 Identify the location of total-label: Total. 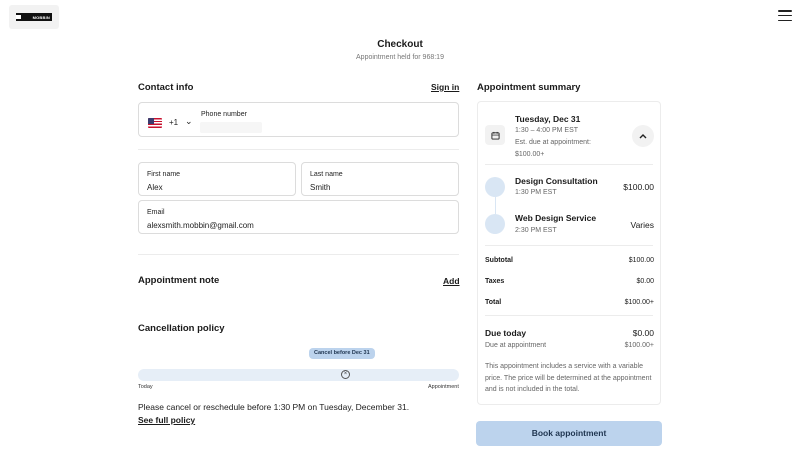
(493, 302).